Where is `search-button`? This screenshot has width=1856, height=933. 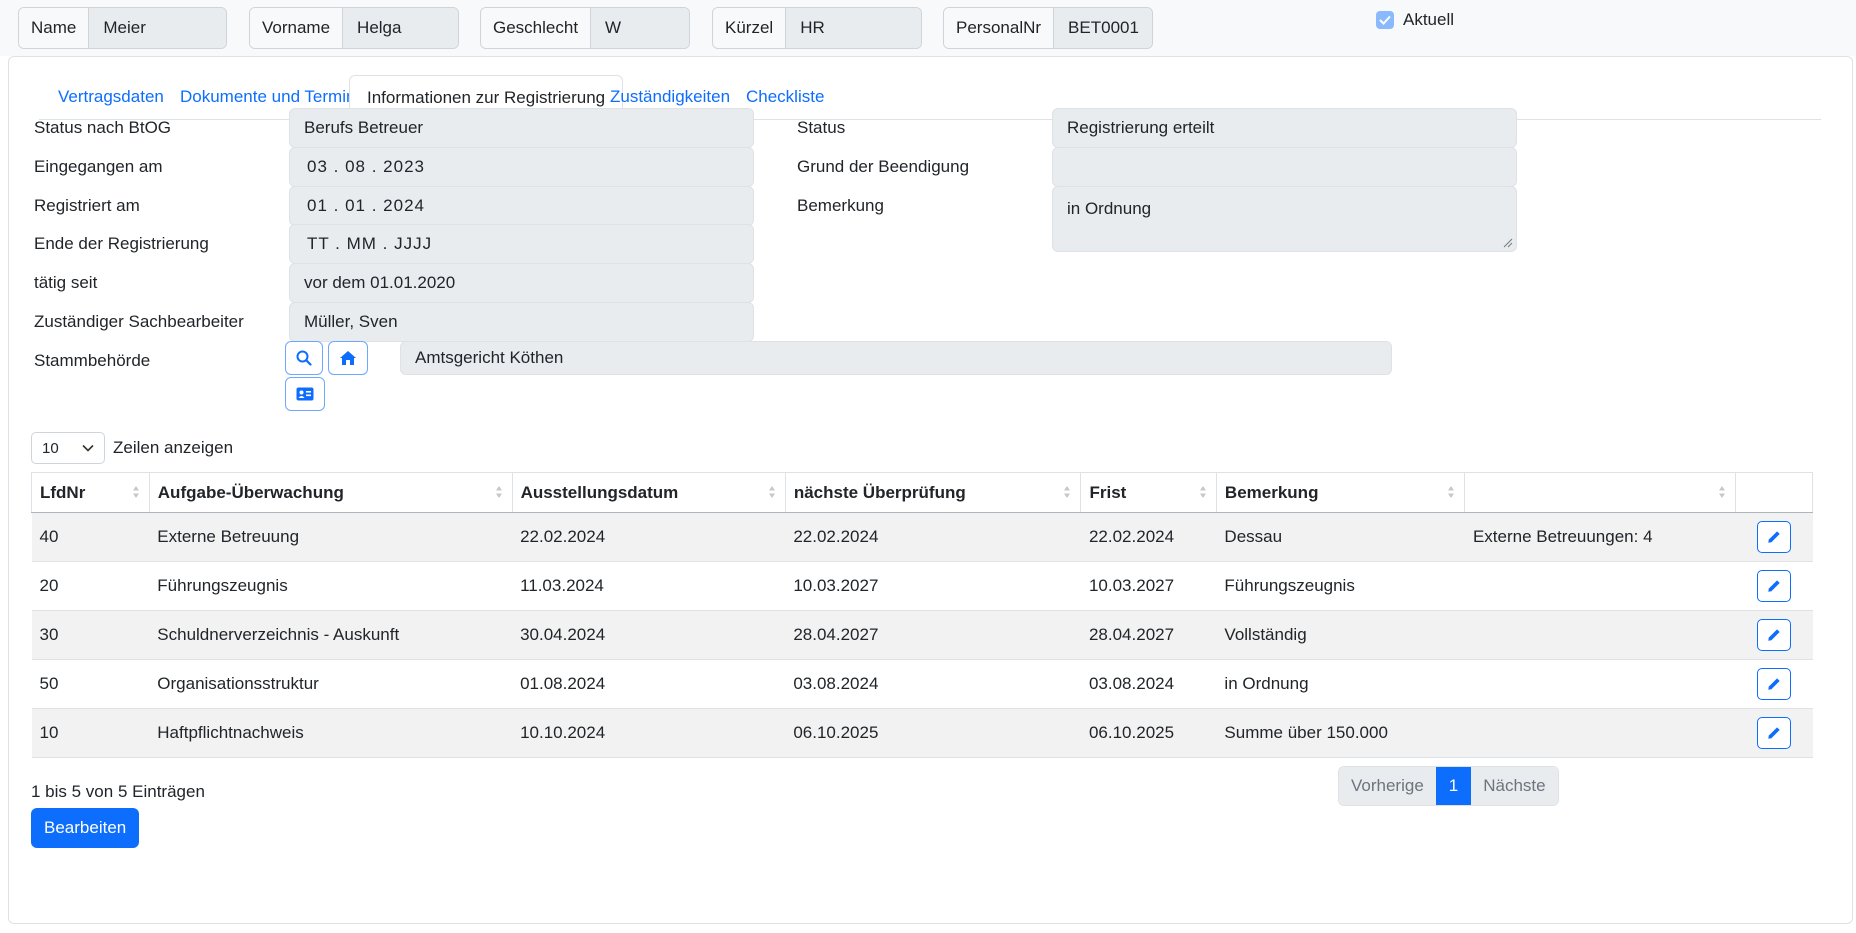
search-button is located at coordinates (304, 358).